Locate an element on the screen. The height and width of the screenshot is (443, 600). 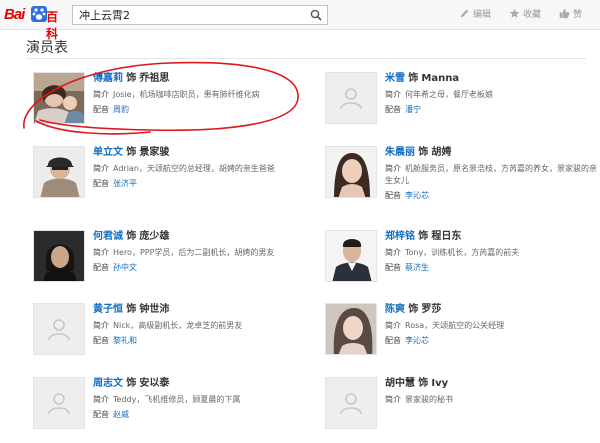
cast-card: 傅嘉莉 饰 乔祖思 简介 Josie，机场咖啡店职员，患有肺纤维化病 配音 周豹 is located at coordinates (168, 100).